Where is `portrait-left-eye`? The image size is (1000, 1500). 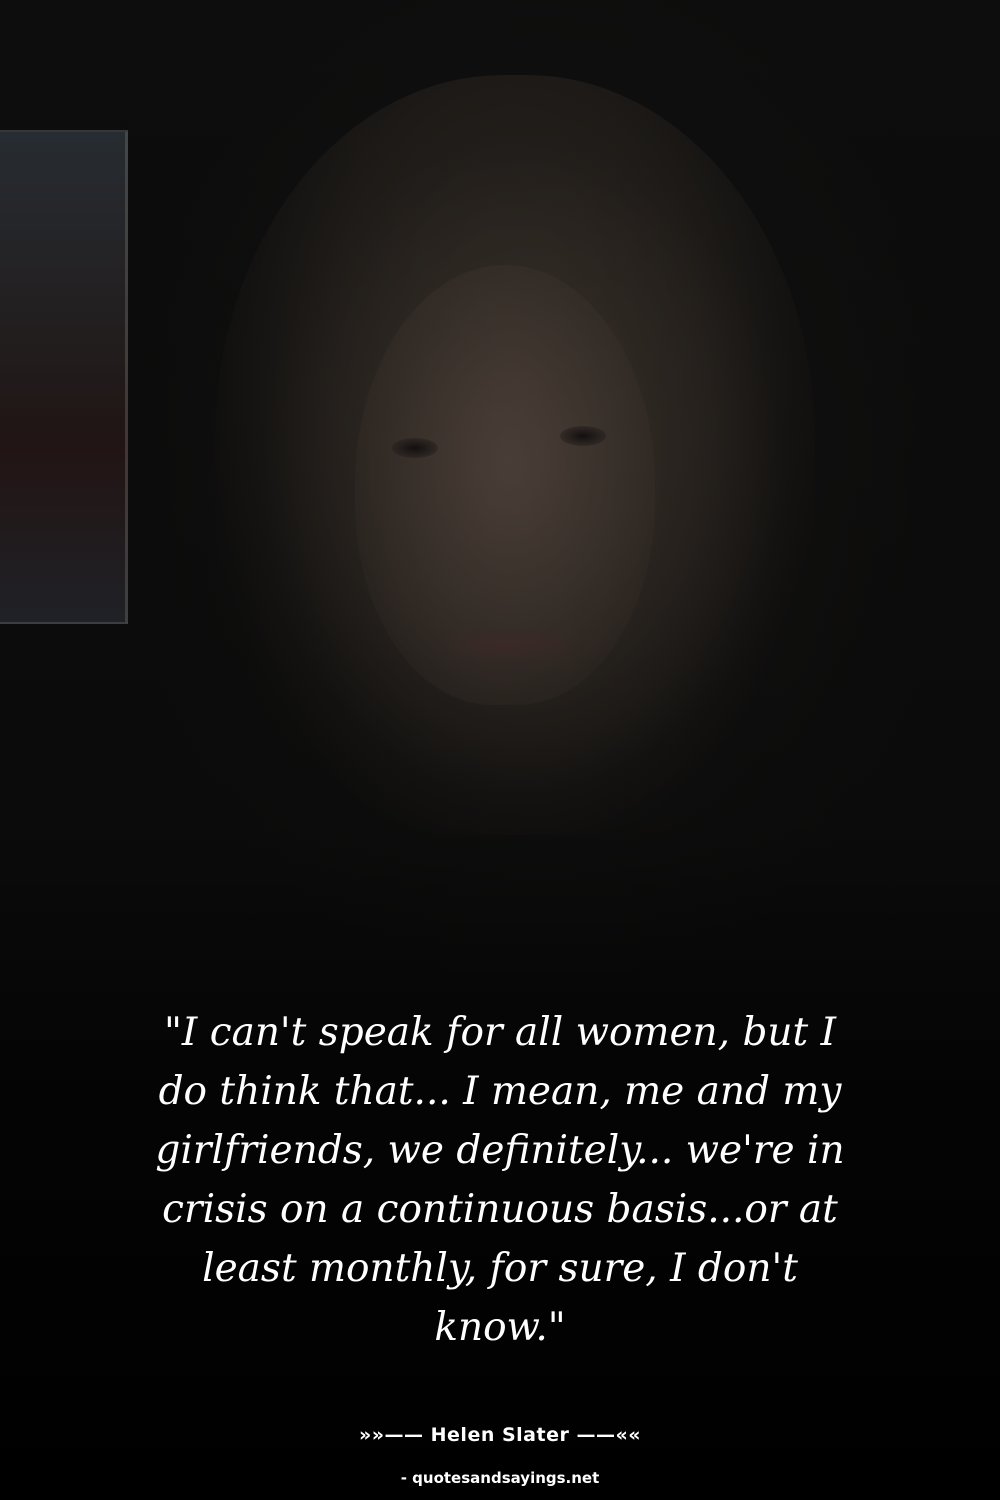
portrait-left-eye is located at coordinates (415, 448).